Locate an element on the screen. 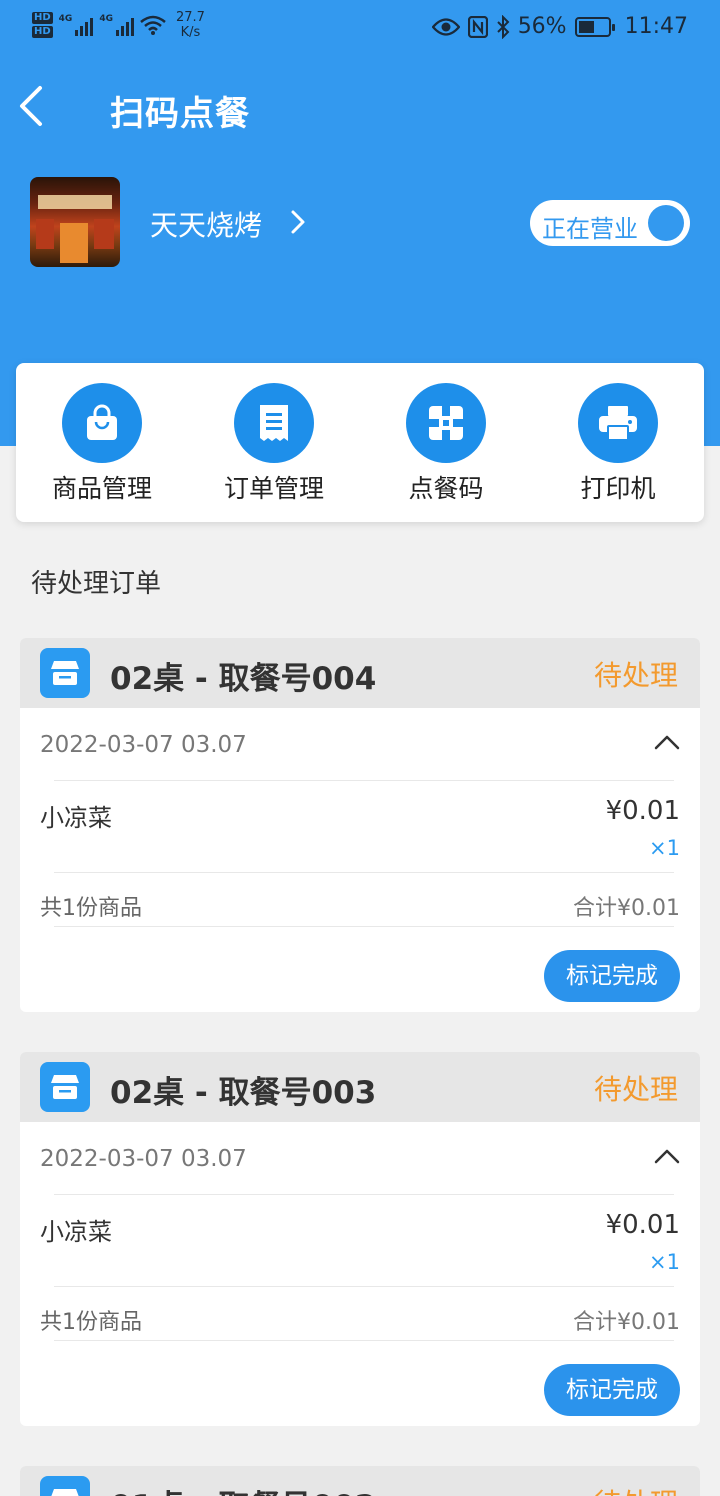  signal-icon-1: 4G is located at coordinates (76, 25).